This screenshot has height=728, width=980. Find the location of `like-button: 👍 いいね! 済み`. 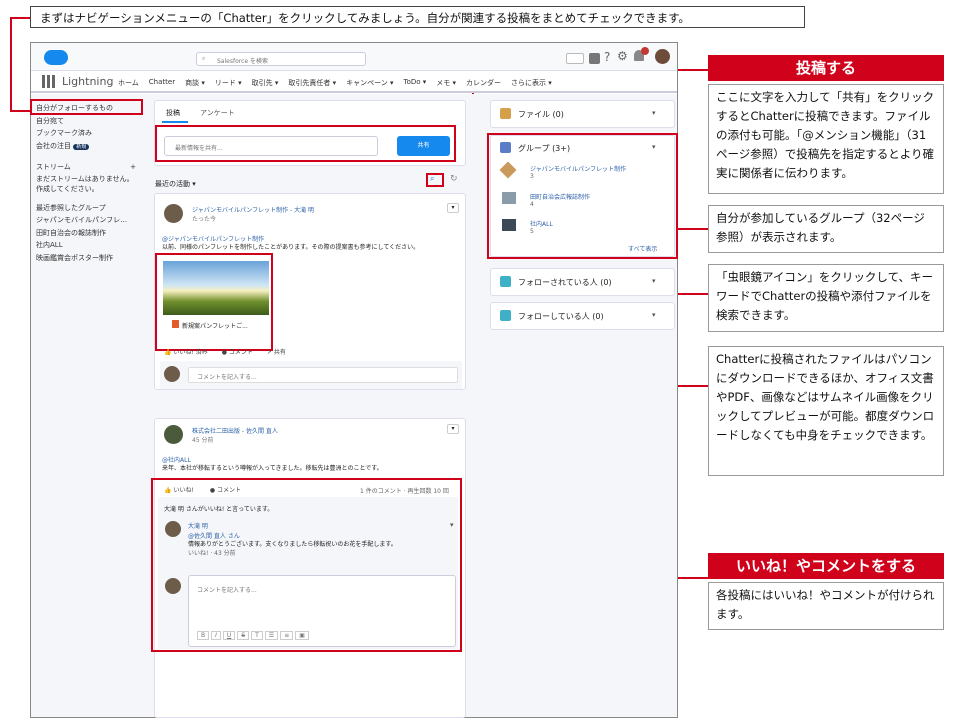

like-button: 👍 いいね! 済み is located at coordinates (186, 351).